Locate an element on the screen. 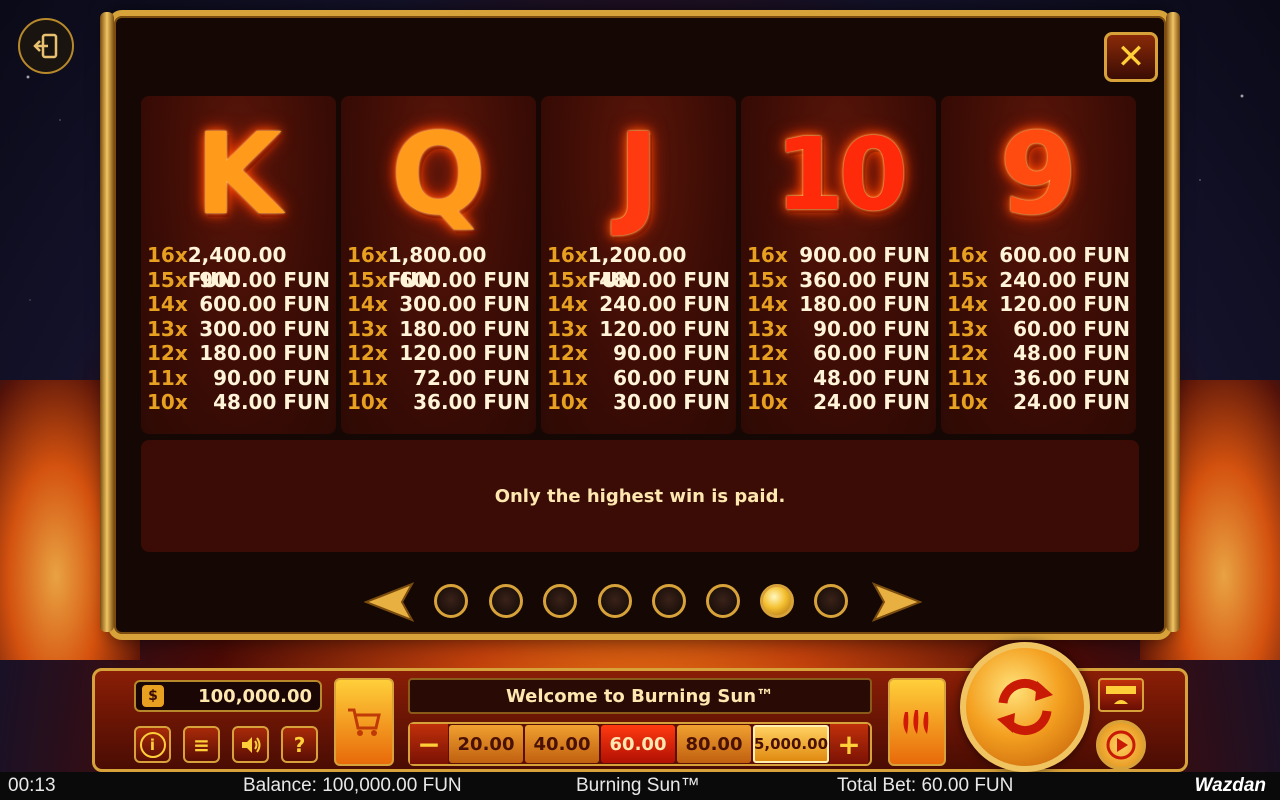 The height and width of the screenshot is (800, 1280). pay-row: 13x 180.00 FUN is located at coordinates (438, 329).